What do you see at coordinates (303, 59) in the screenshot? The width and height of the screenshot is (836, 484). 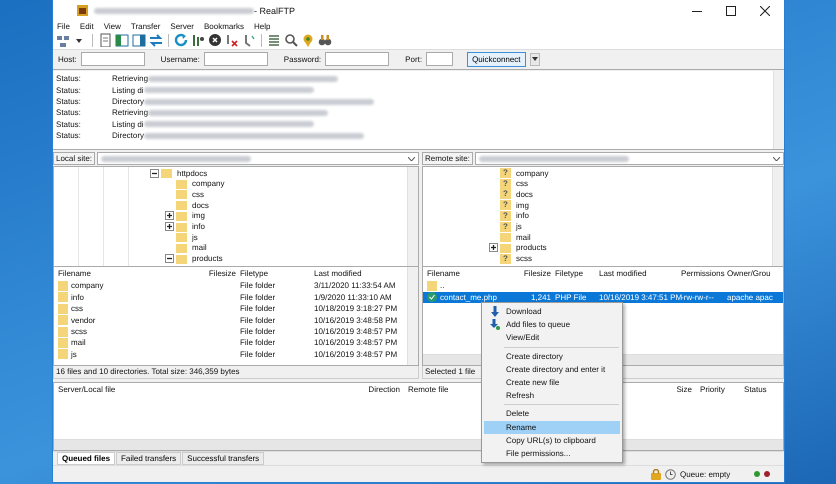 I see `field-label: Password:` at bounding box center [303, 59].